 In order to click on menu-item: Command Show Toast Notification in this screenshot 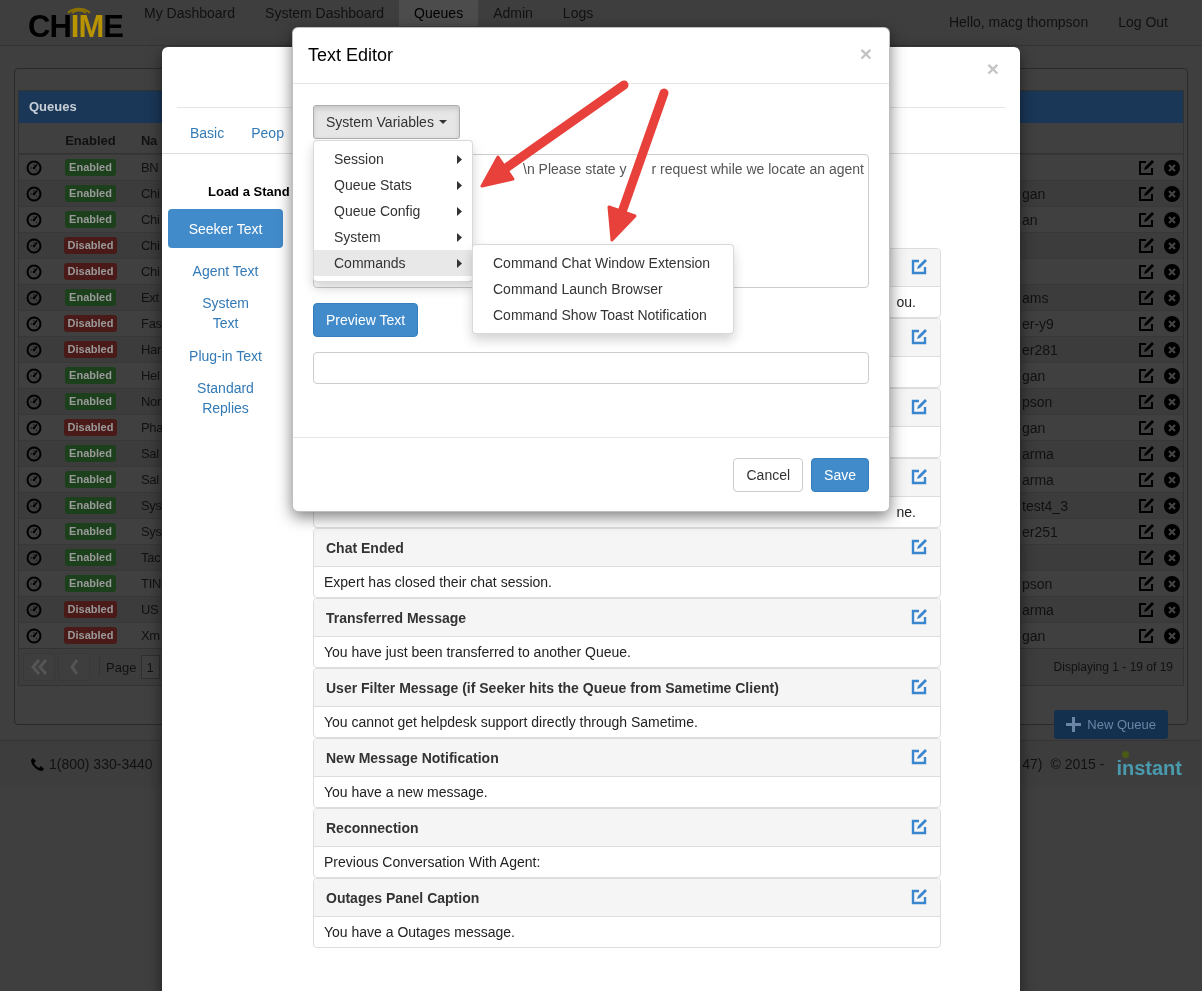, I will do `click(603, 315)`.